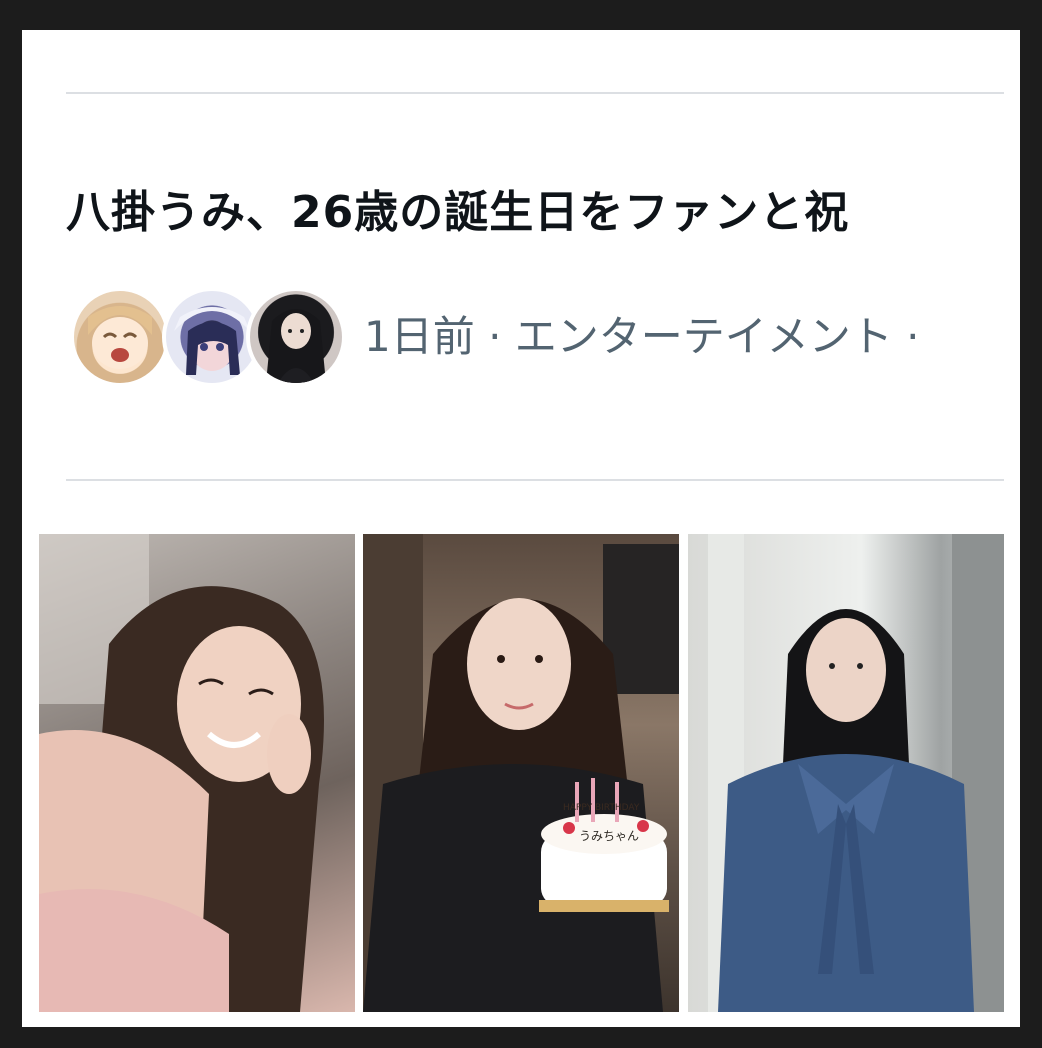 Image resolution: width=1042 pixels, height=1048 pixels. What do you see at coordinates (609, 836) in the screenshot?
I see `cake-plate-text: うみちゃん` at bounding box center [609, 836].